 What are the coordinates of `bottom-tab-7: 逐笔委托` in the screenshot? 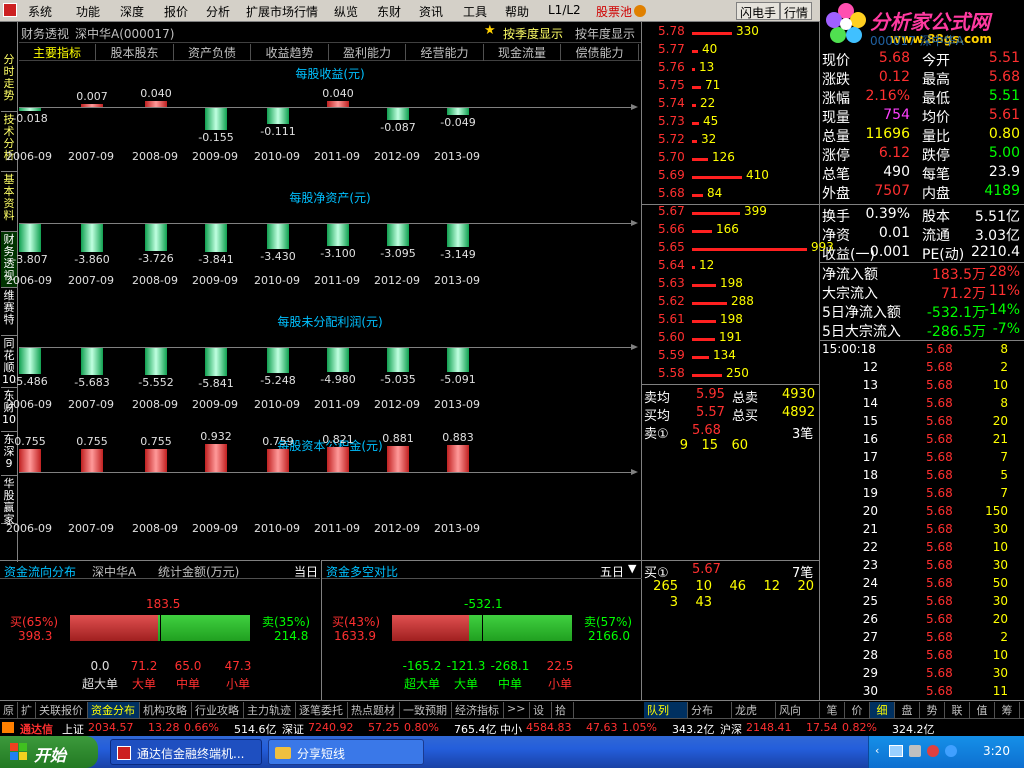 It's located at (322, 710).